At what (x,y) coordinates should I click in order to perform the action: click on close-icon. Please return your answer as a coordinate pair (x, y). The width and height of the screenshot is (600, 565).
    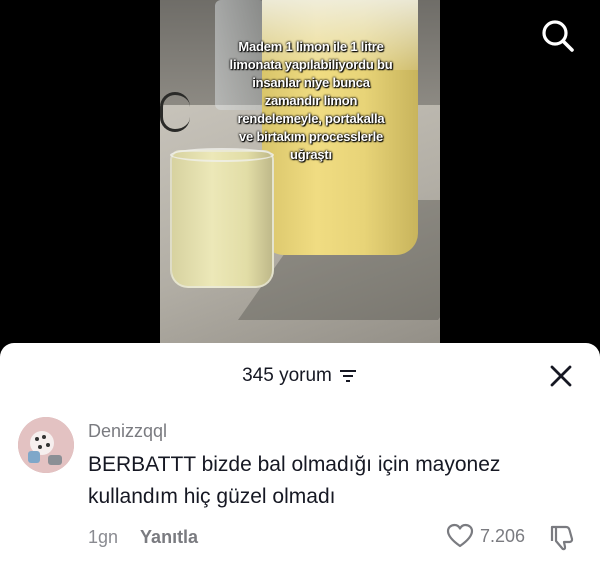
    Looking at the image, I should click on (561, 376).